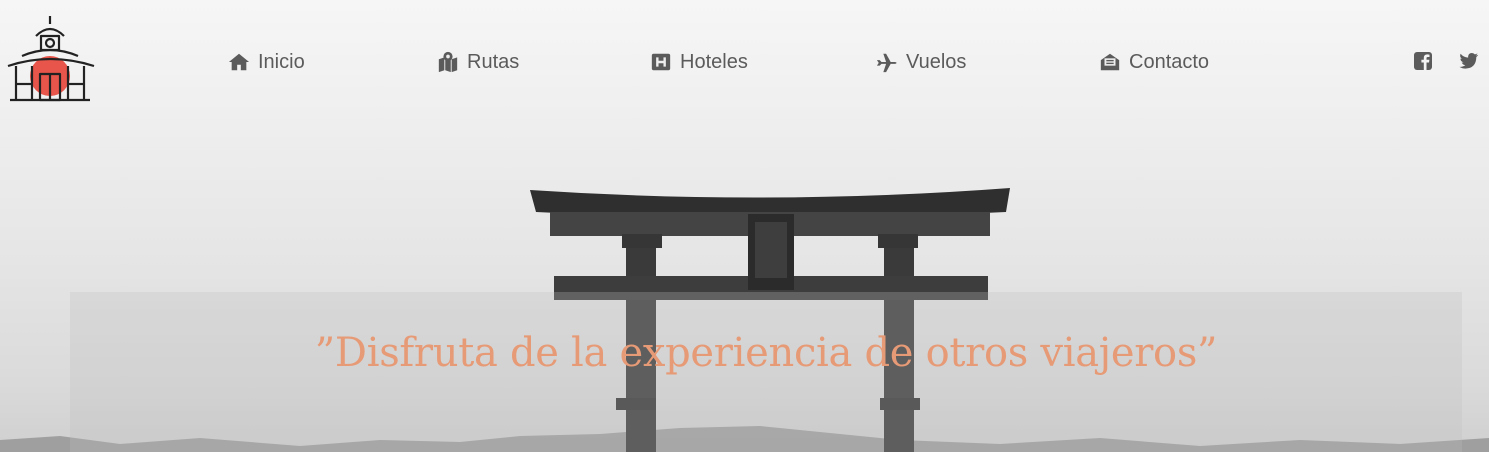  Describe the element at coordinates (1169, 61) in the screenshot. I see `nav-item-label: Contacto` at that location.